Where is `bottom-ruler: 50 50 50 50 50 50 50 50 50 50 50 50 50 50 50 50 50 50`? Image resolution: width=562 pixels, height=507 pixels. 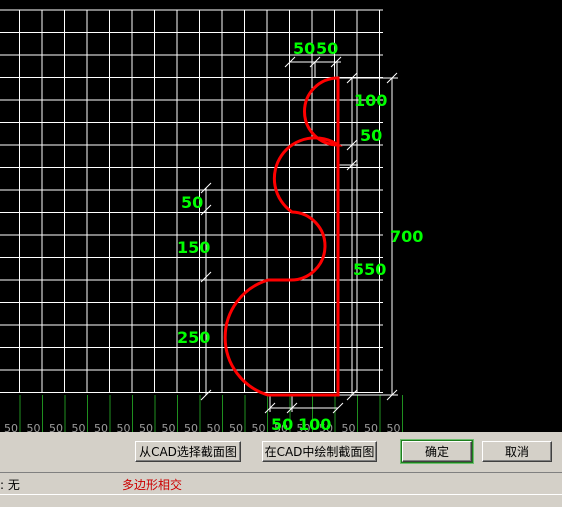 bottom-ruler: 50 50 50 50 50 50 50 50 50 50 50 50 50 50 50 50 50 50 is located at coordinates (203, 413).